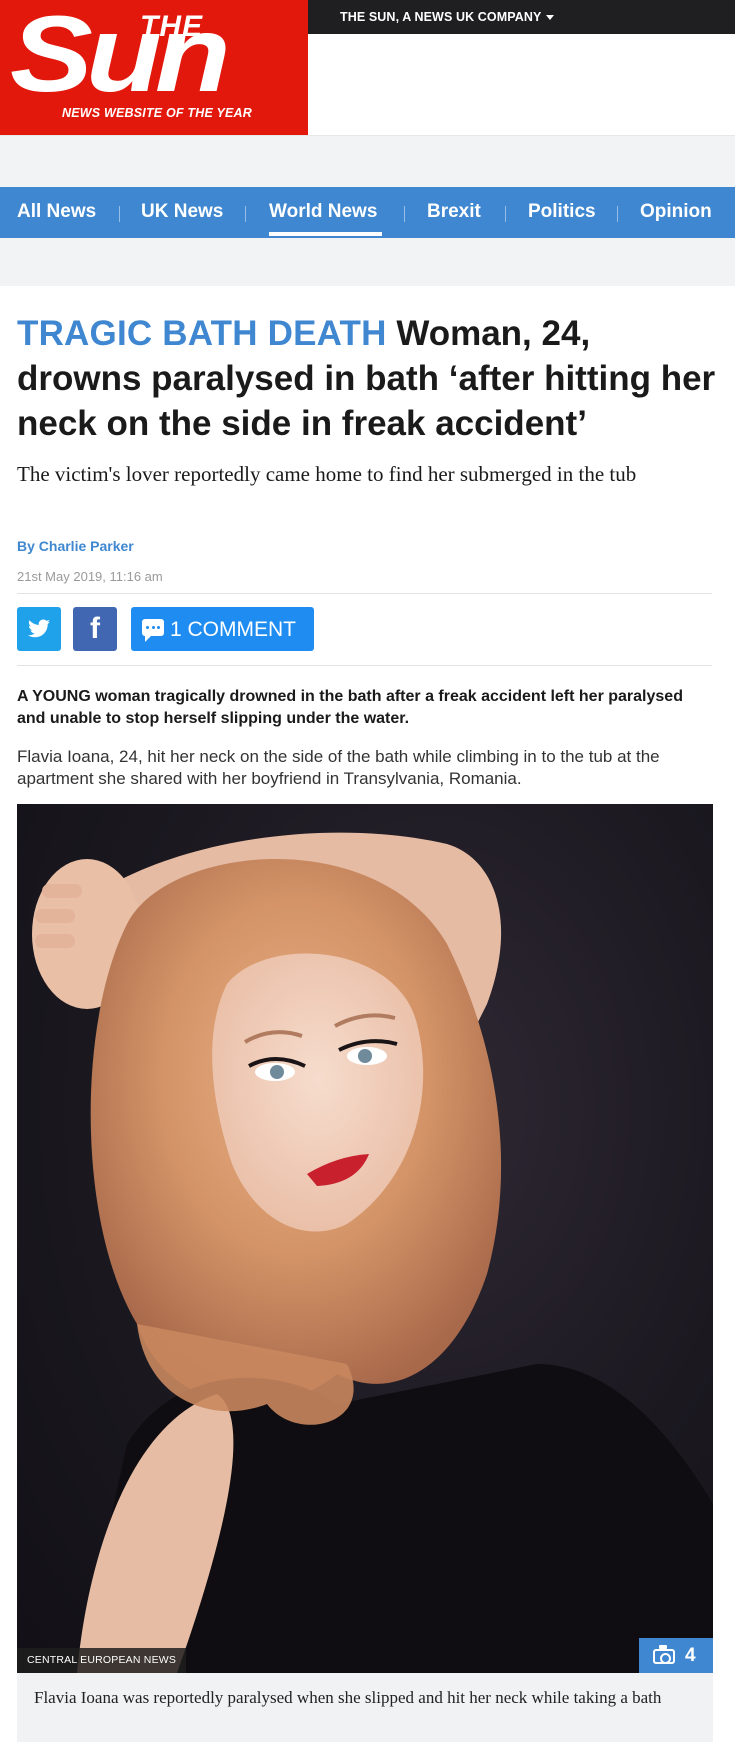 The height and width of the screenshot is (1742, 735). I want to click on nav-item-politics: Politics, so click(562, 212).